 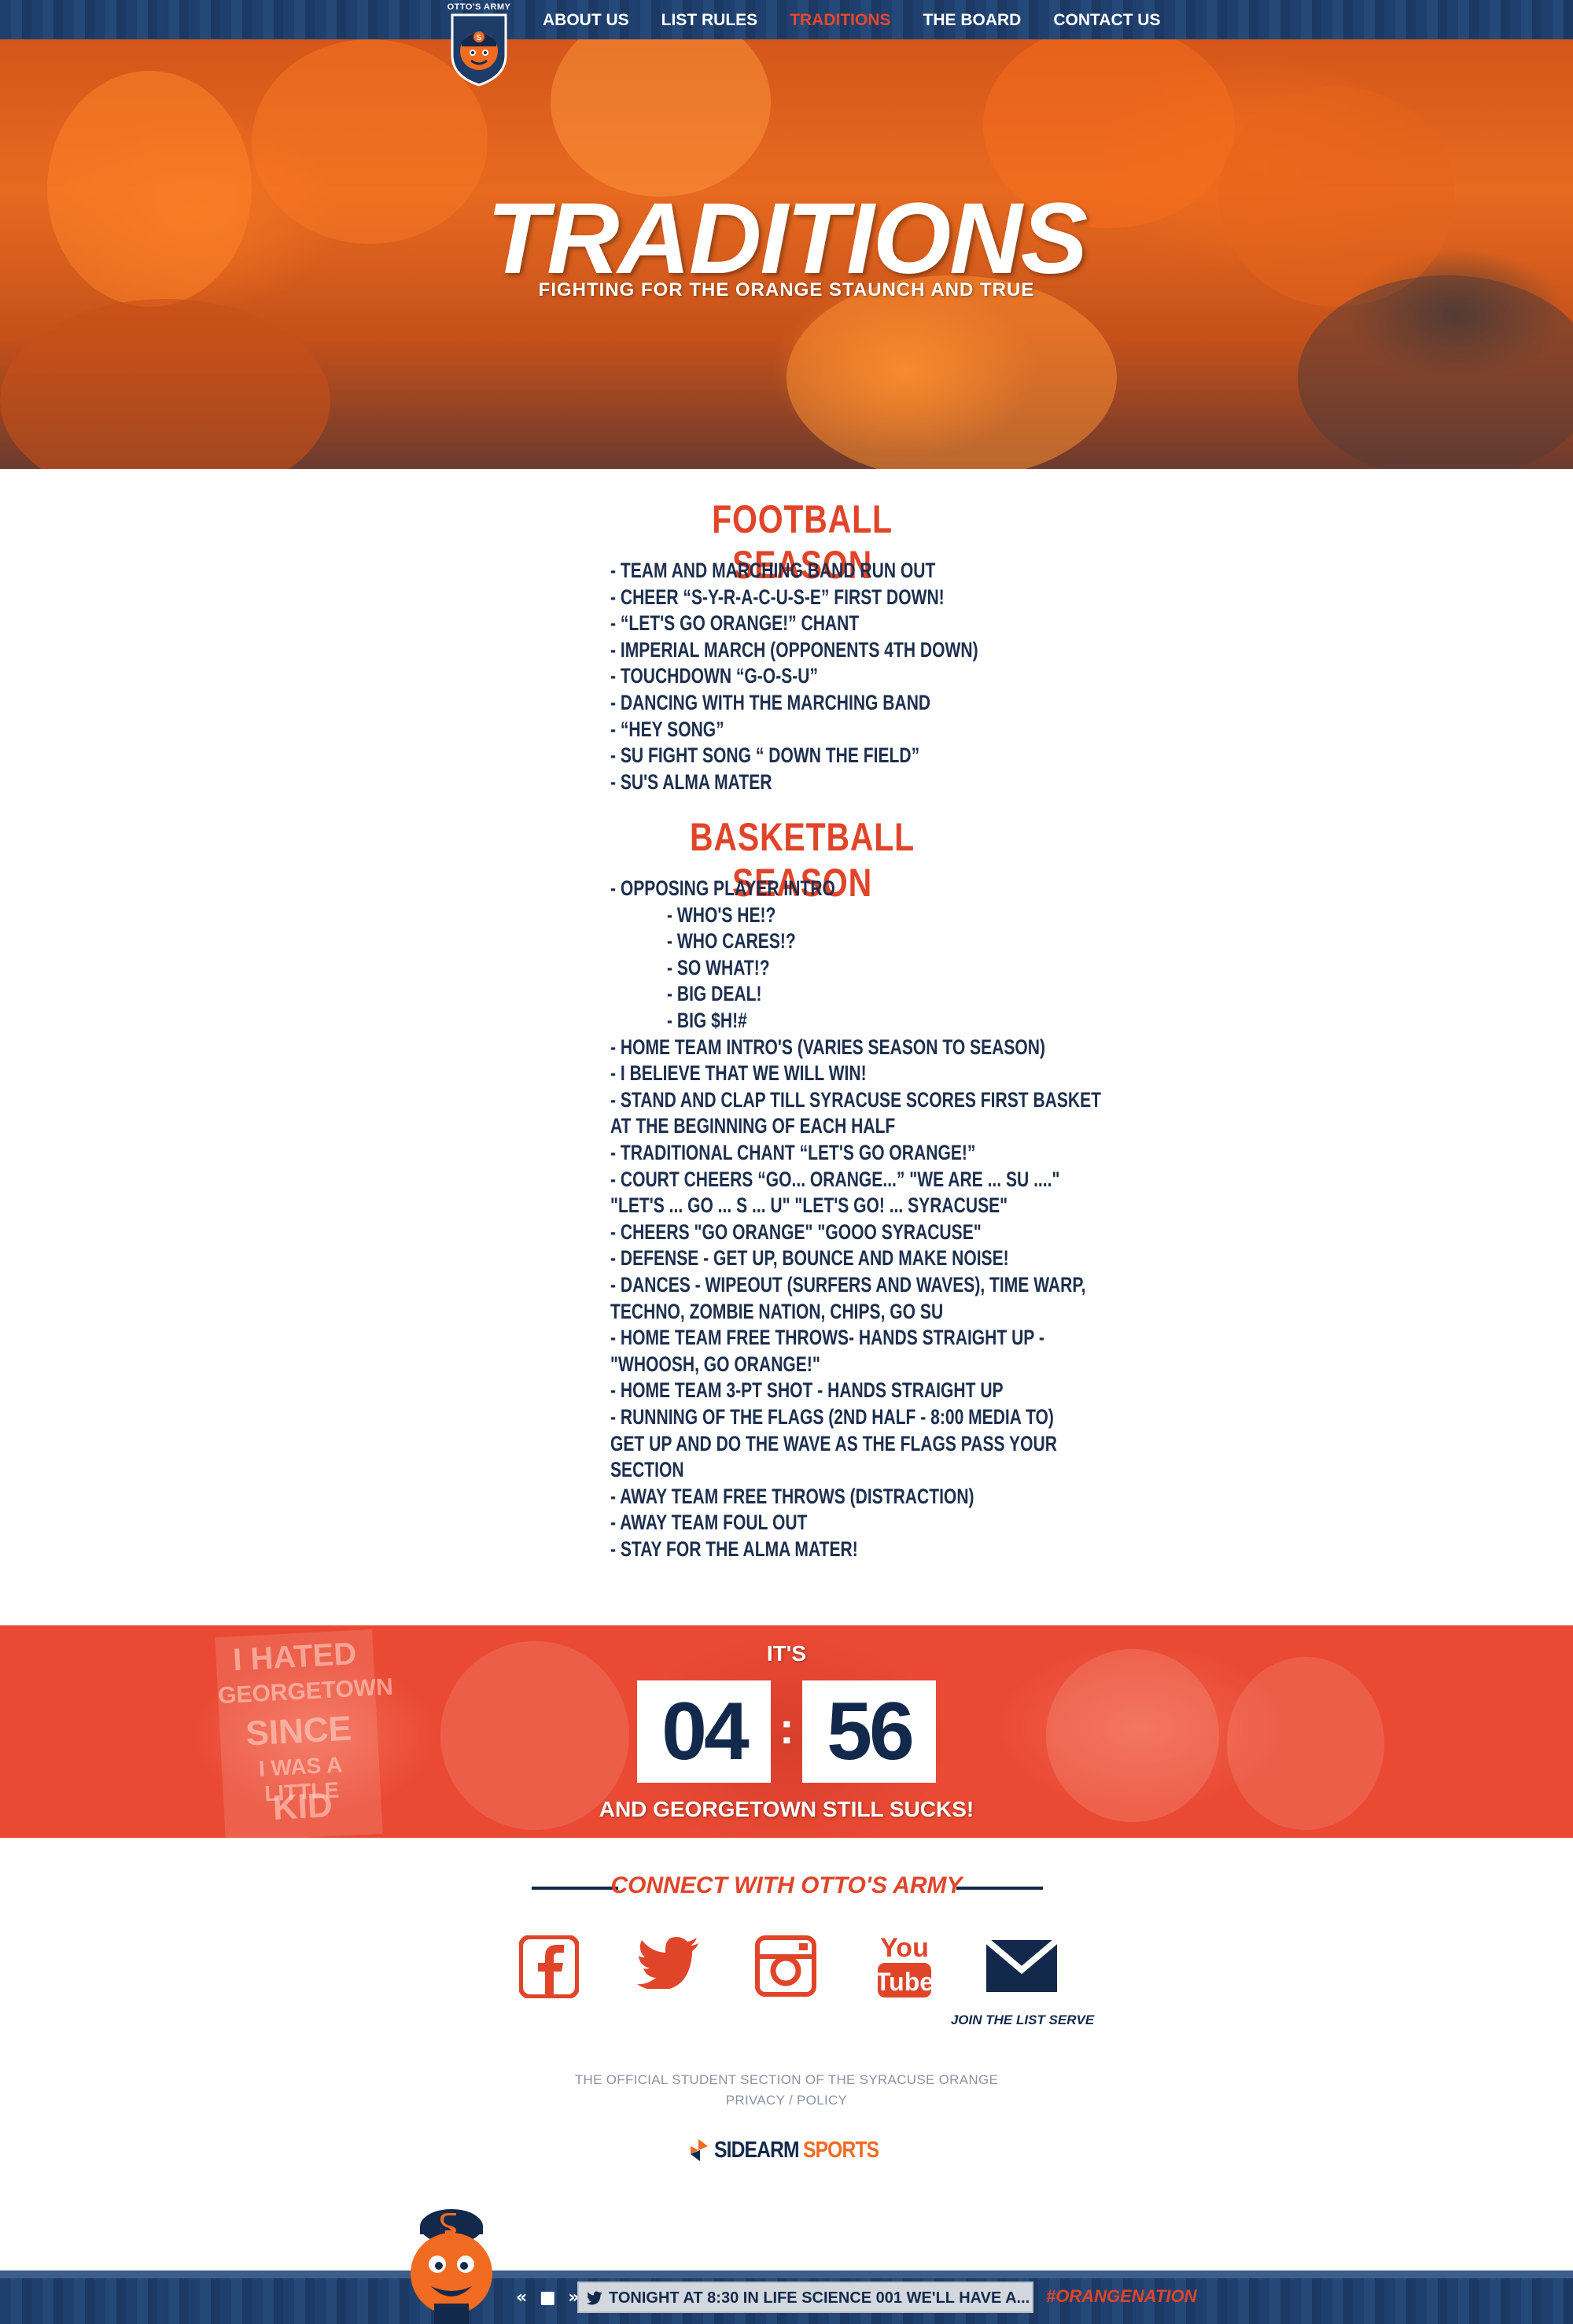 What do you see at coordinates (667, 729) in the screenshot?
I see `football-tradition-item: - “HEY SONG”` at bounding box center [667, 729].